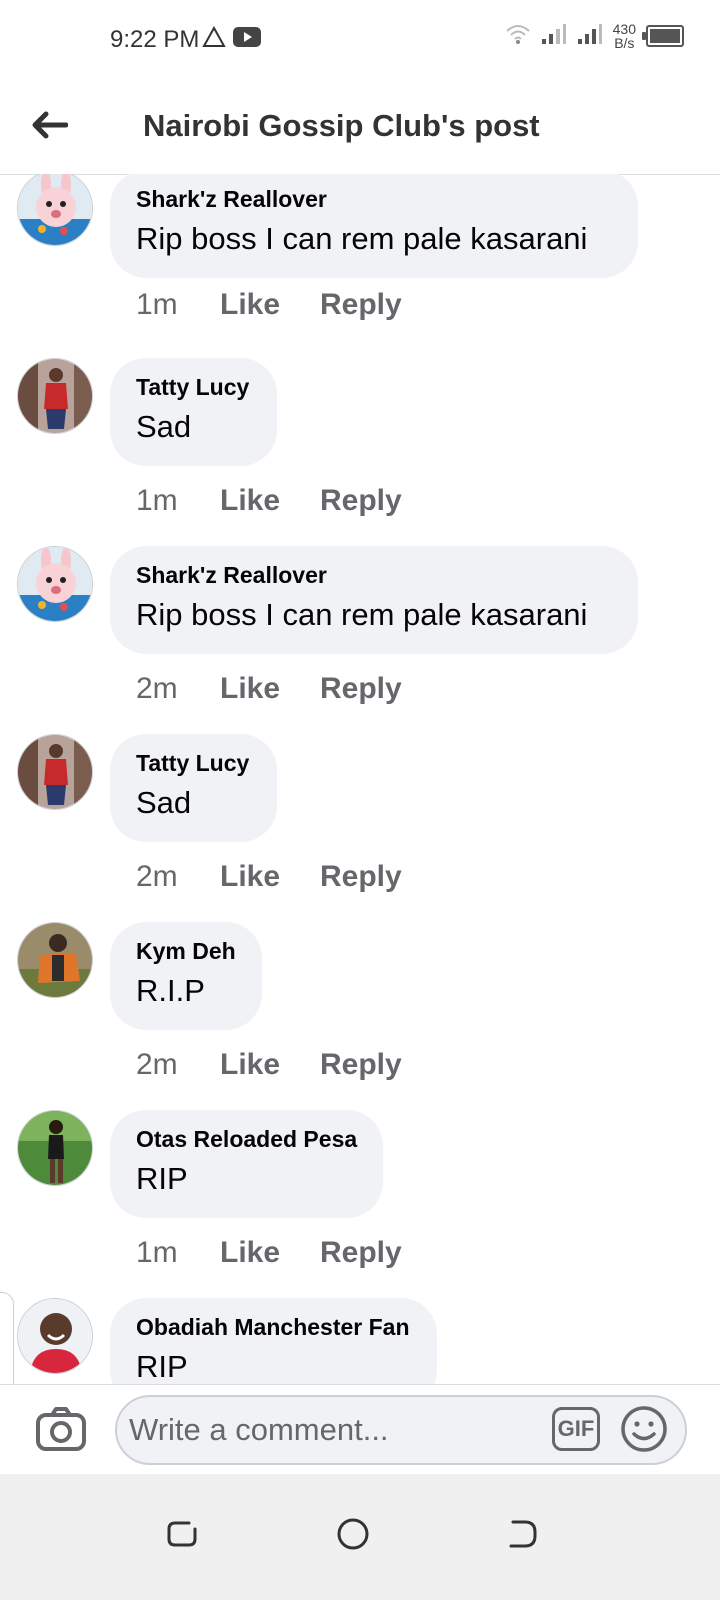 This screenshot has width=720, height=1600. I want to click on status-bar: 9:22 PM 430 B/s, so click(360, 42).